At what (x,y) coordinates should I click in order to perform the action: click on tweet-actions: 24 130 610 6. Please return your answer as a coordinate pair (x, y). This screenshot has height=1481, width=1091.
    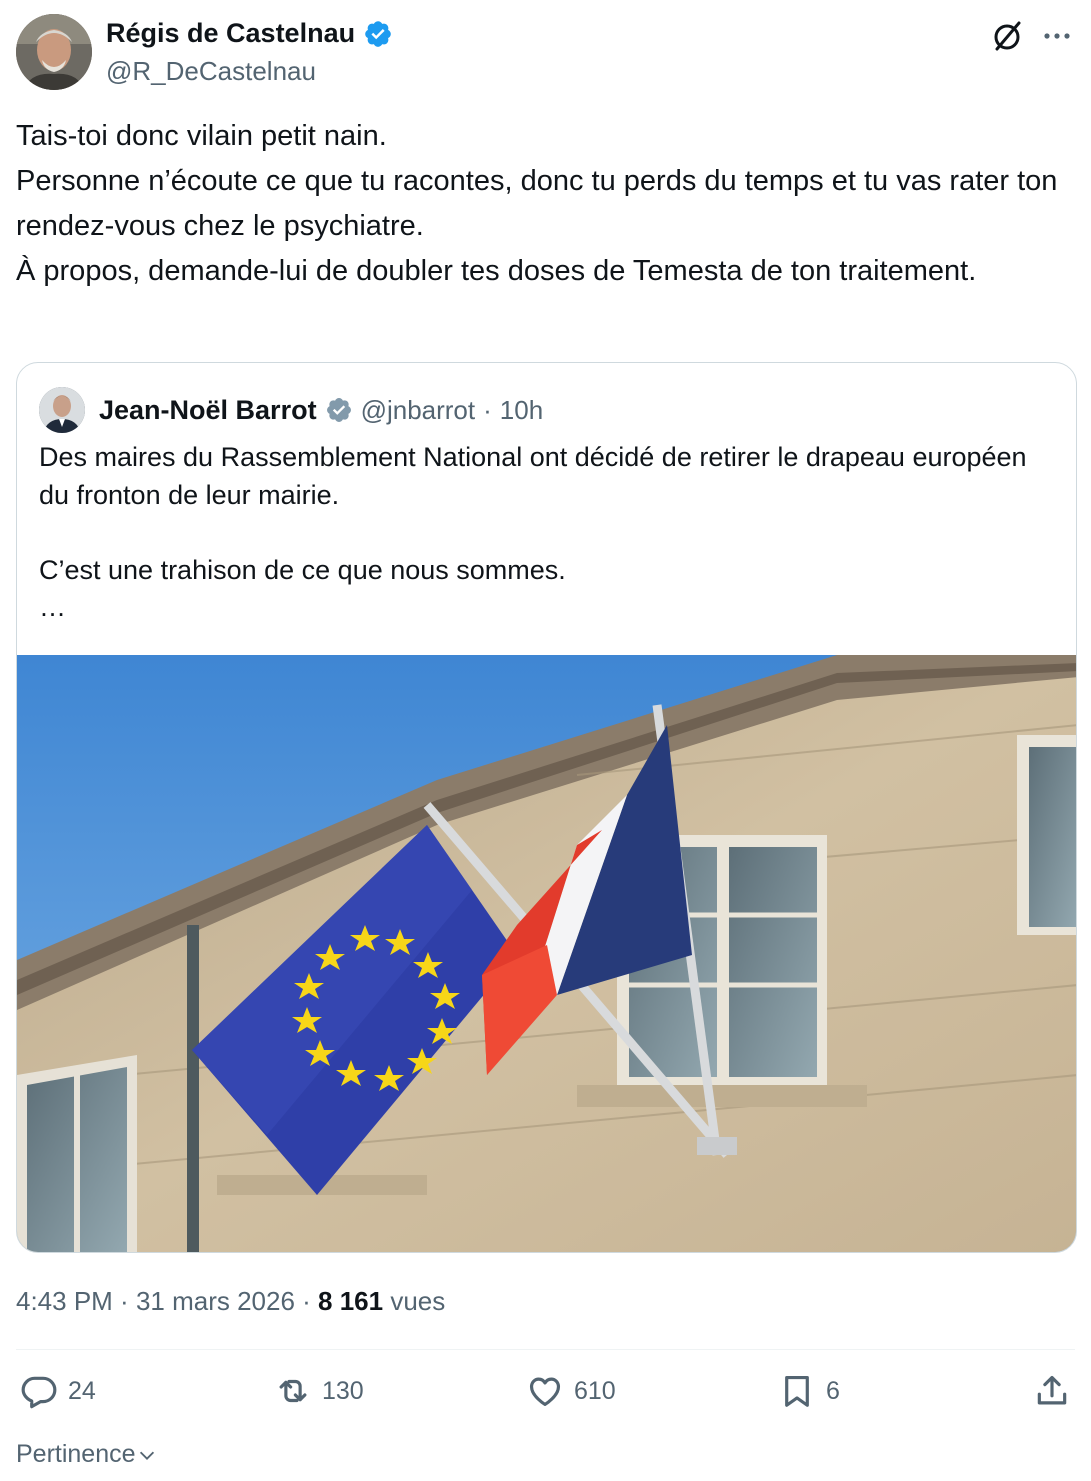
    Looking at the image, I should click on (545, 1397).